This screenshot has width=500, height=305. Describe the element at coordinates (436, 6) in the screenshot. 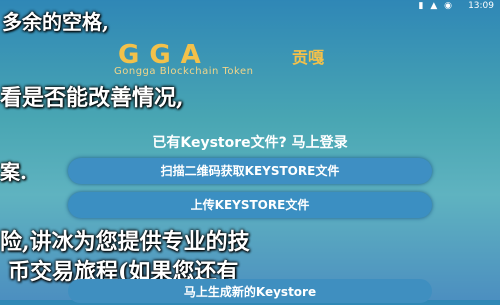

I see `status-icons: ▮ ▲ ◉` at that location.